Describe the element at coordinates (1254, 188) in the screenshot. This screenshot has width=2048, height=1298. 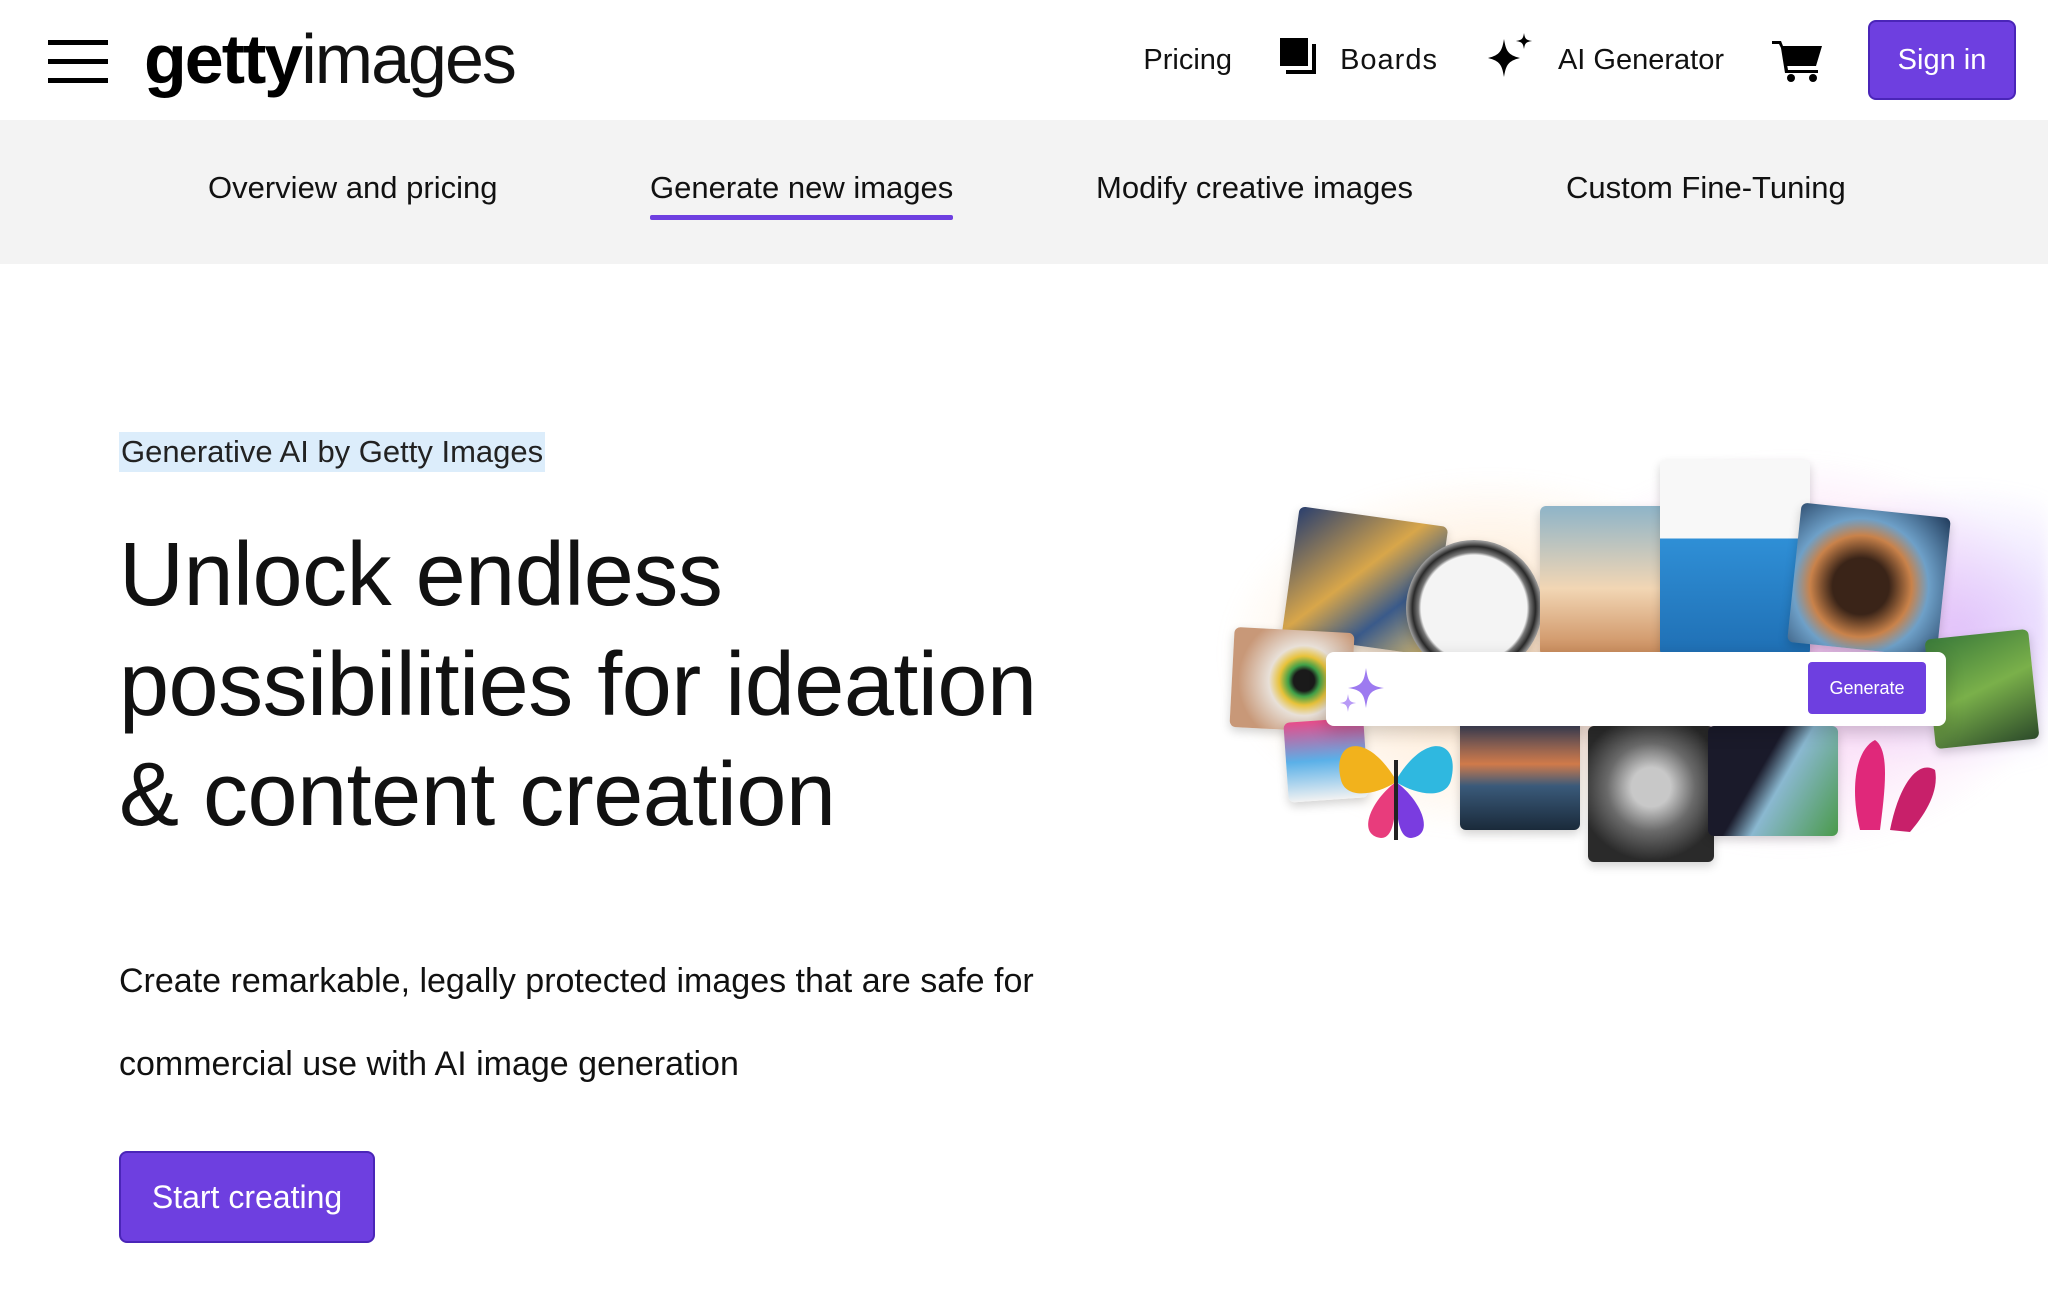
I see `tab-modify-creative-images: Modify creative images` at that location.